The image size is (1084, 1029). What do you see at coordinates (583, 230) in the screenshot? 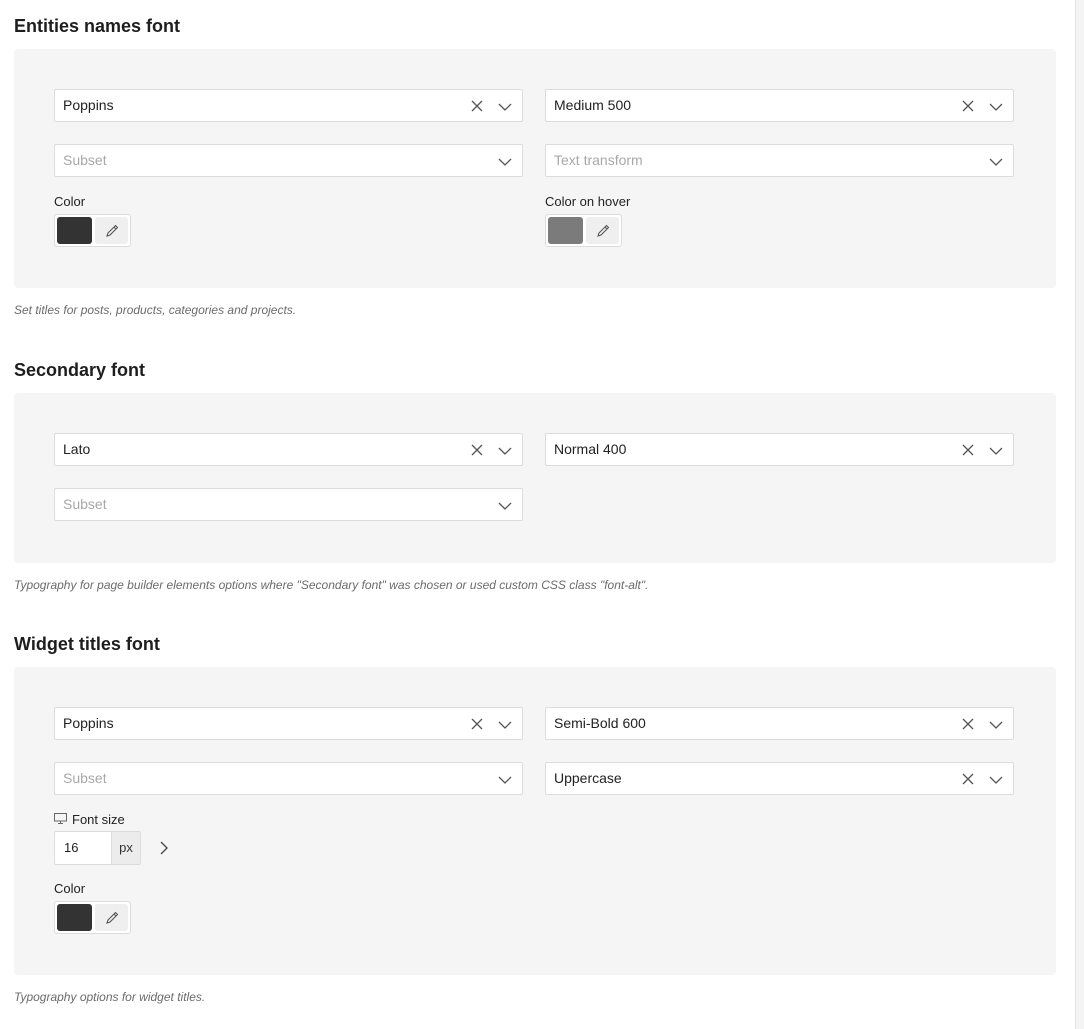
I see `entities-hover-color-picker` at bounding box center [583, 230].